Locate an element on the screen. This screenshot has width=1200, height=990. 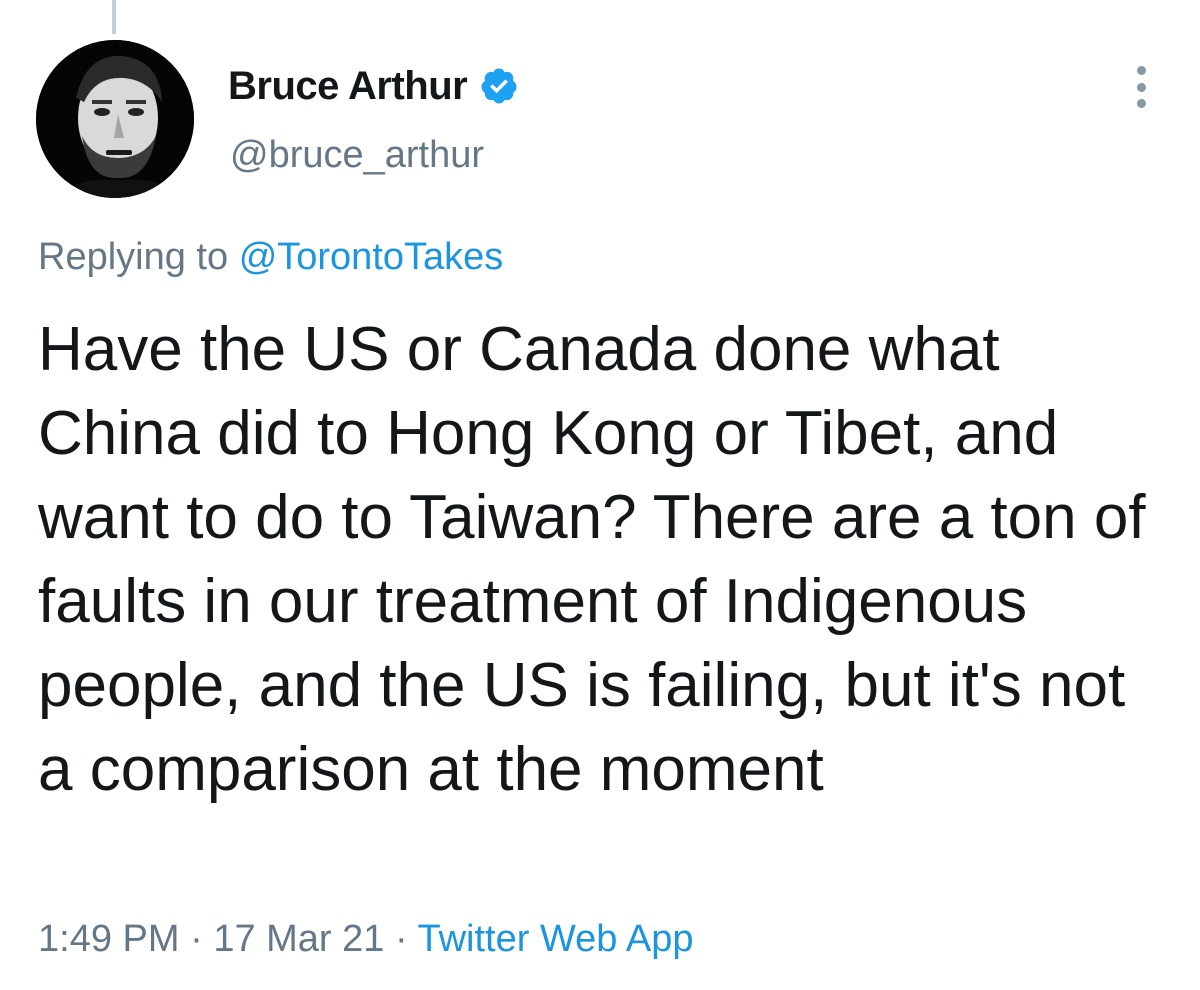
tweet-date: 17 Mar 21 is located at coordinates (298, 939).